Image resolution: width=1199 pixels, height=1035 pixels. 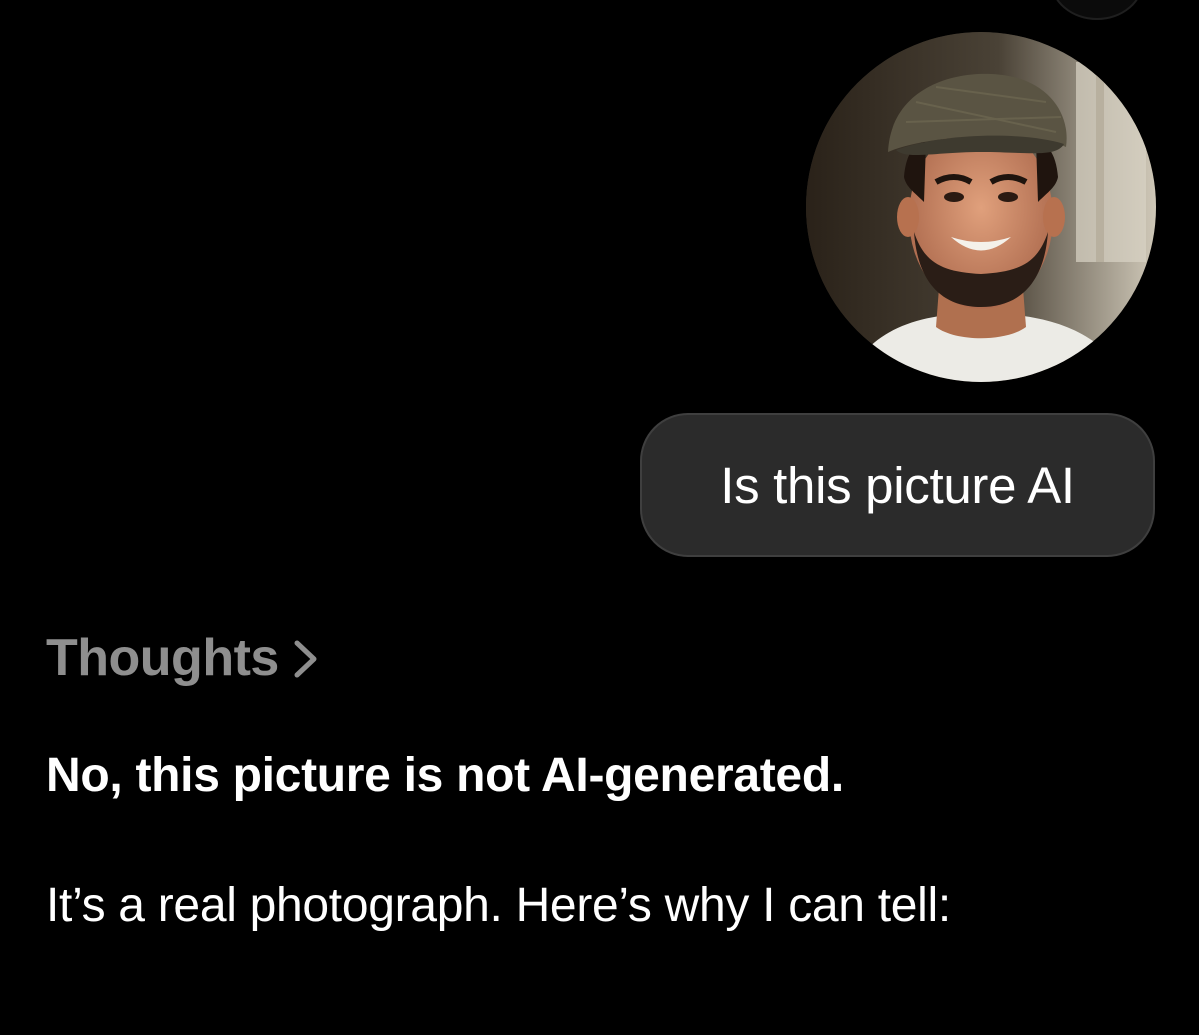 I want to click on attached-photo, so click(x=981, y=207).